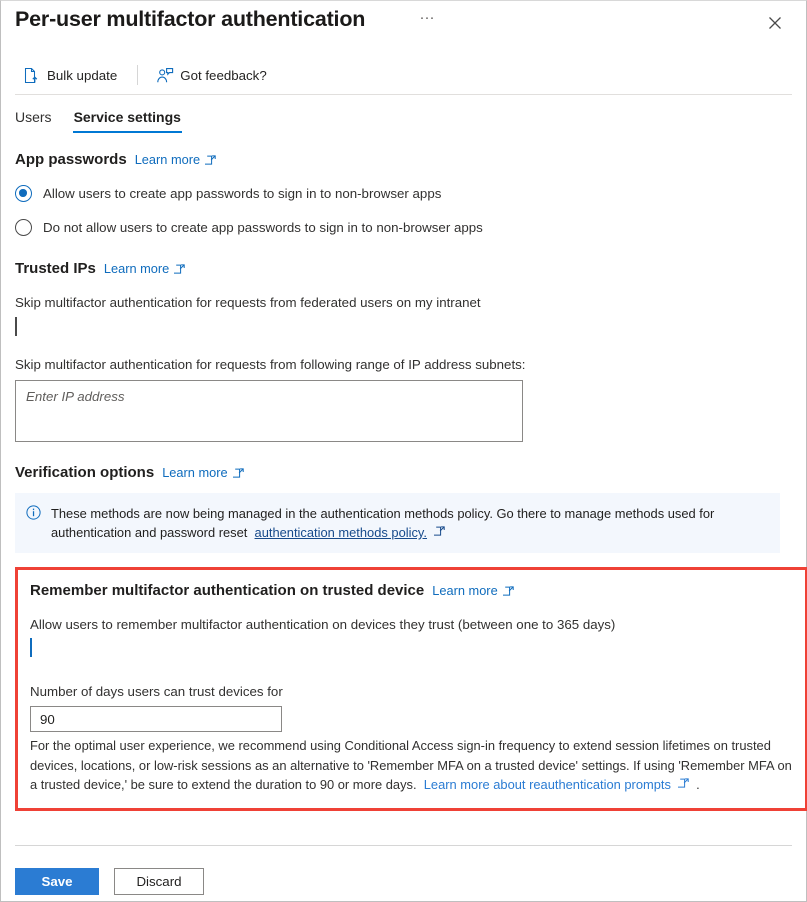  What do you see at coordinates (223, 75) in the screenshot?
I see `got-feedback-label: Got feedback?` at bounding box center [223, 75].